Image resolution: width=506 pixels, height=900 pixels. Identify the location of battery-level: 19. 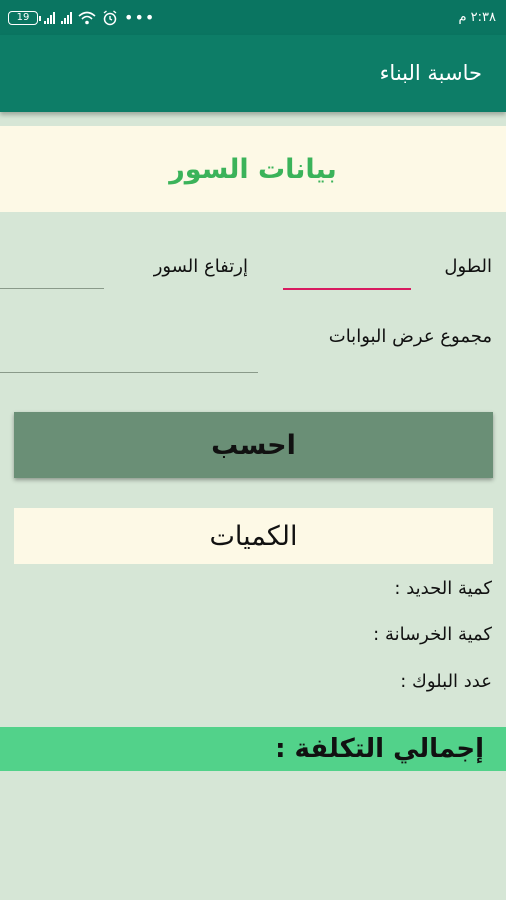
(23, 17).